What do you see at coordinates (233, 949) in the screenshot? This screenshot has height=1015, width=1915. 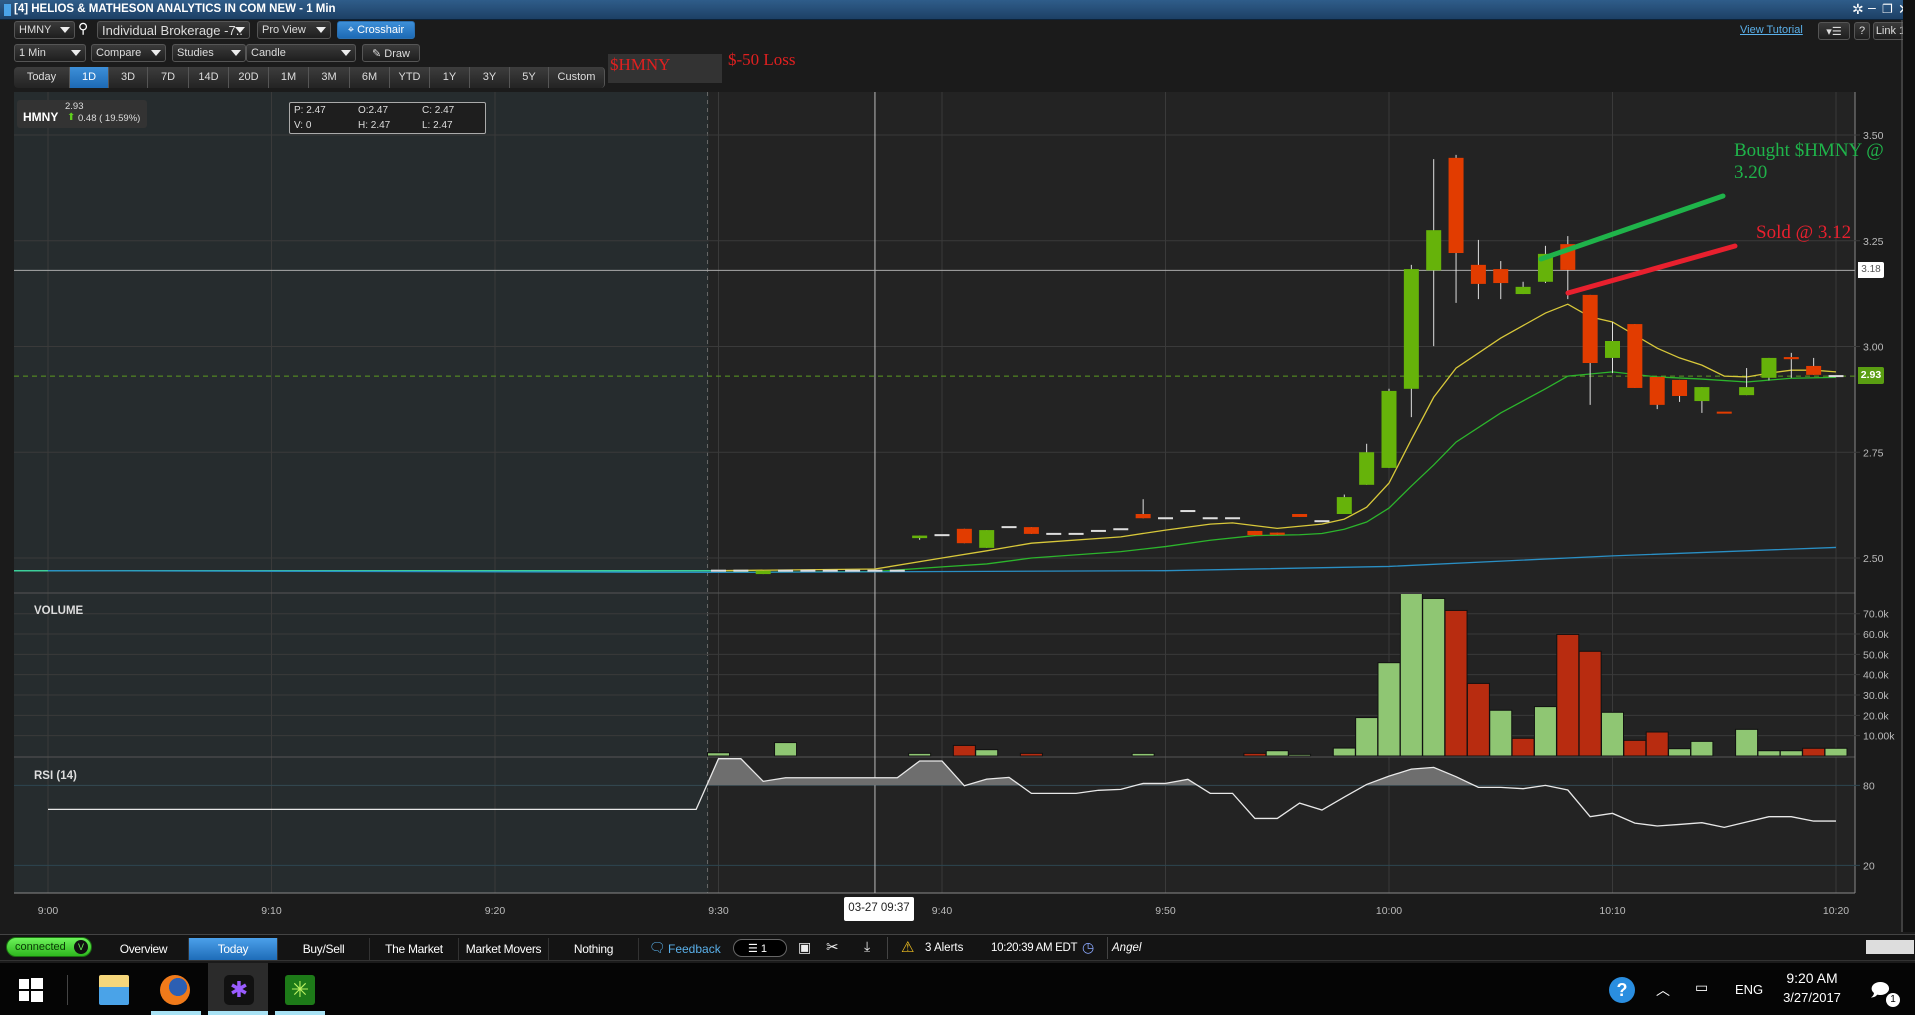 I see `status-tab-today: Today` at bounding box center [233, 949].